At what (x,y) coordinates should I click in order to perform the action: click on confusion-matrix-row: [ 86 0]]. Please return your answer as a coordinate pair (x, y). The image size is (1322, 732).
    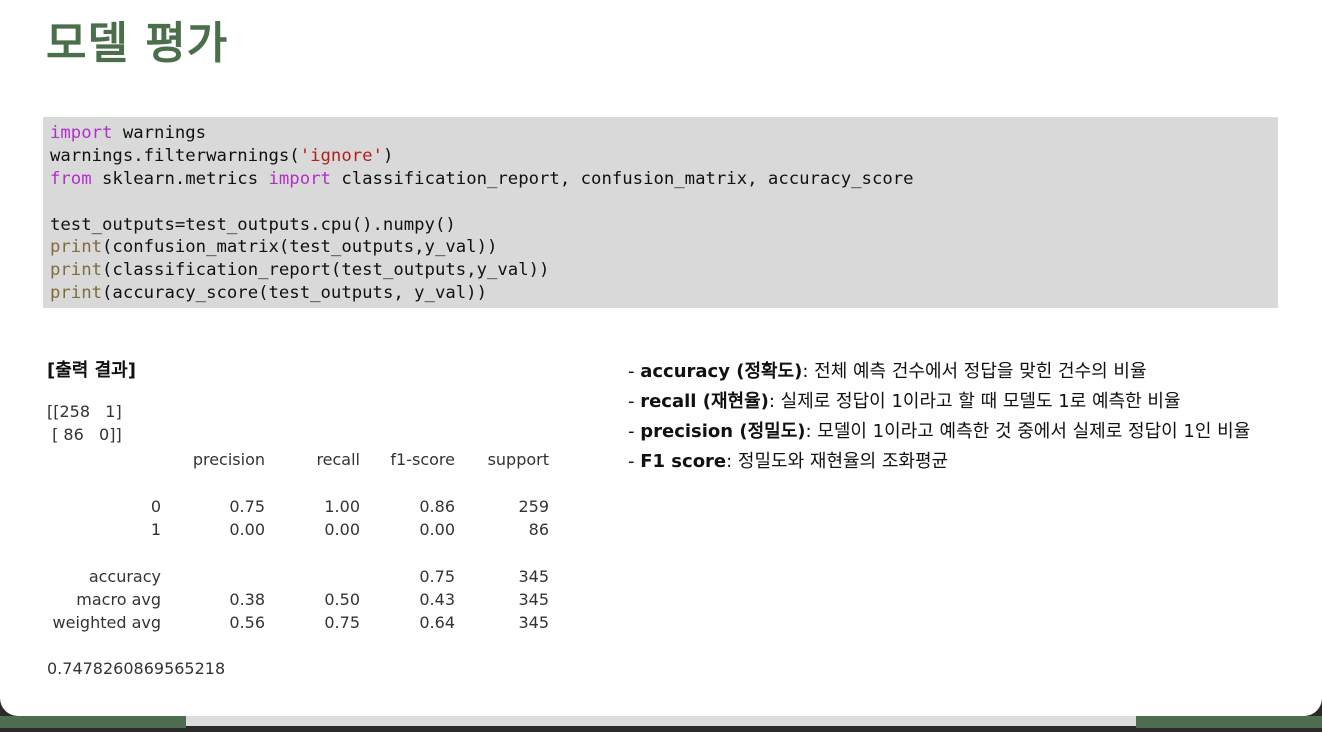
    Looking at the image, I should click on (84, 434).